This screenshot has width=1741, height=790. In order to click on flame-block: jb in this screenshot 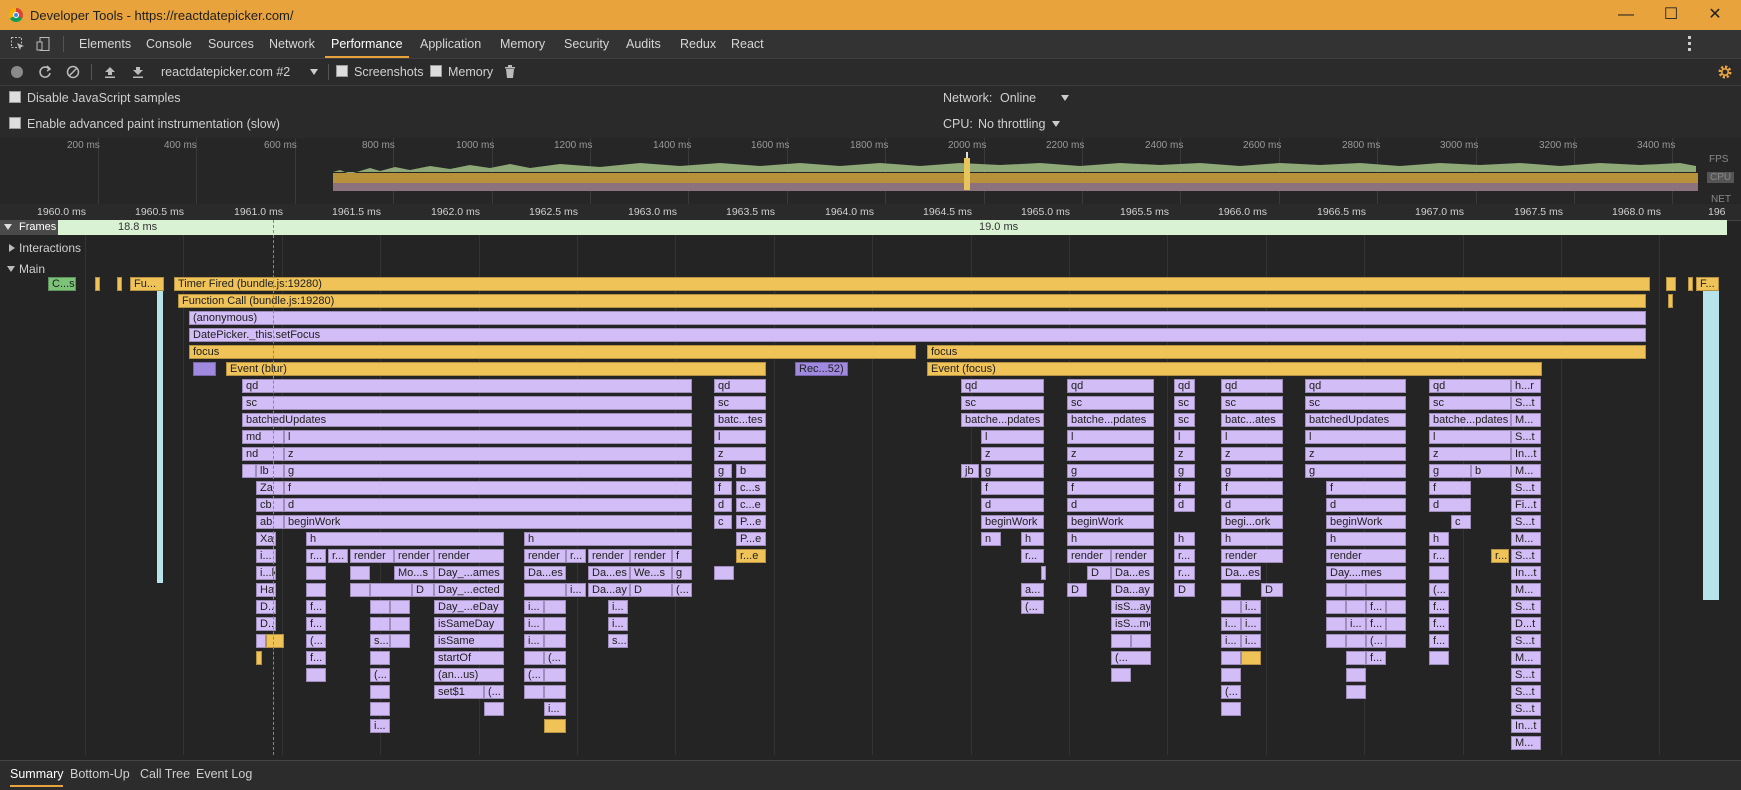, I will do `click(970, 471)`.